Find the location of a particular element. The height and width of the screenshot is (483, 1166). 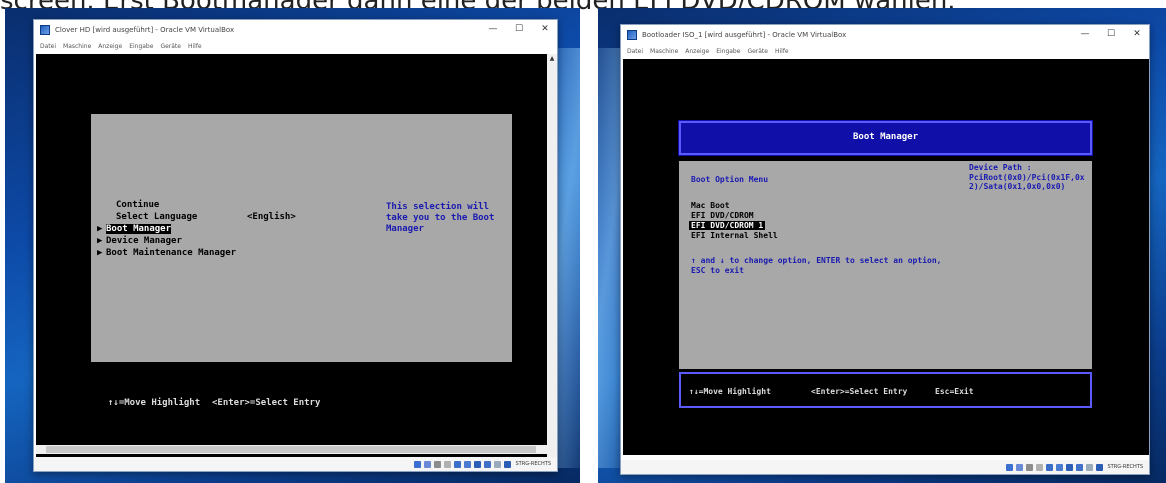

scroll-up-icon: ▲ is located at coordinates (552, 59).